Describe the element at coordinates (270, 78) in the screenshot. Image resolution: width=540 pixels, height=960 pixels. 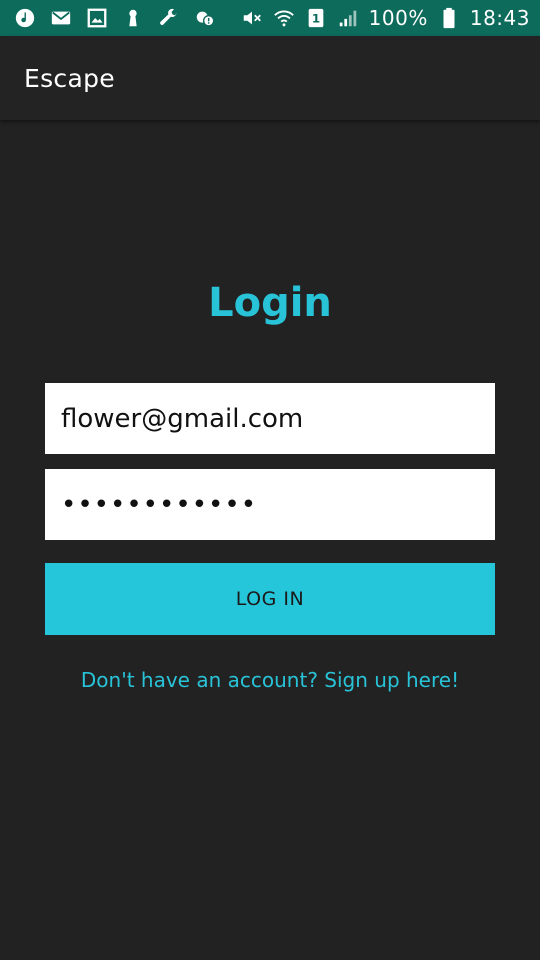
I see `app-bar: Escape` at that location.